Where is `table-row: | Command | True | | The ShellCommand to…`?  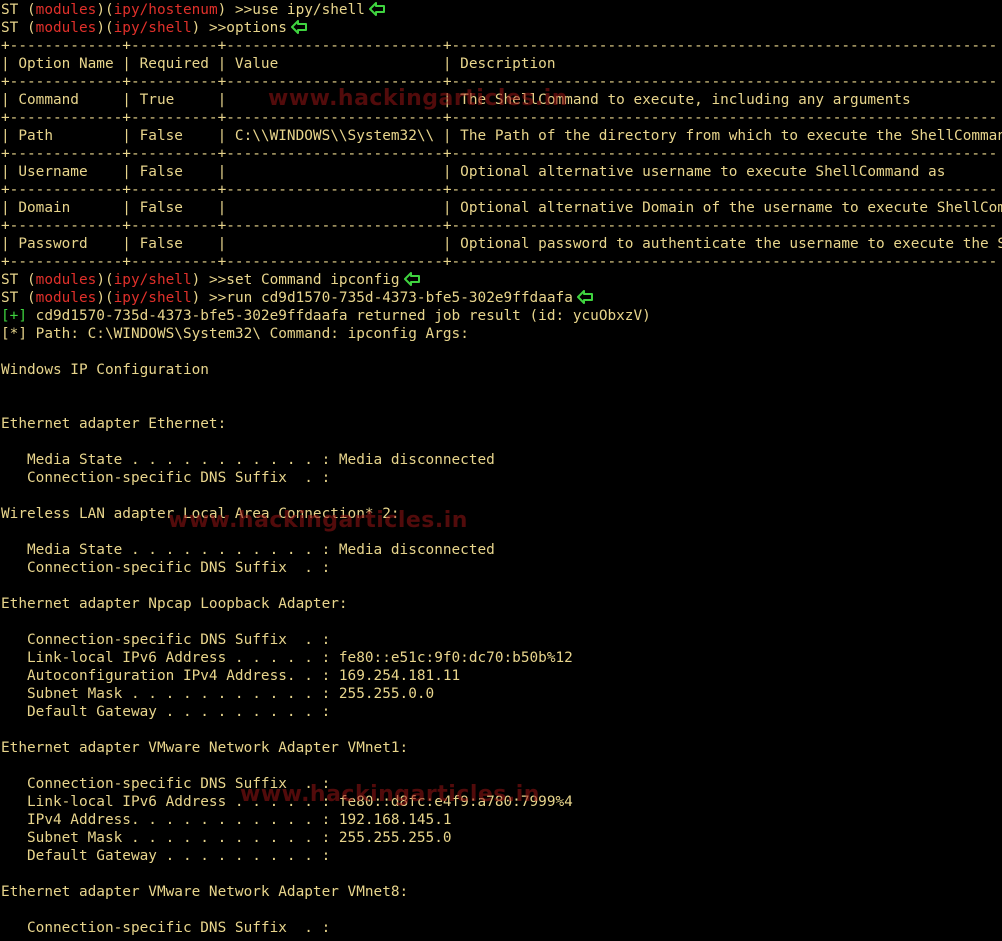
table-row: | Command | True | | The ShellCommand to… is located at coordinates (456, 100).